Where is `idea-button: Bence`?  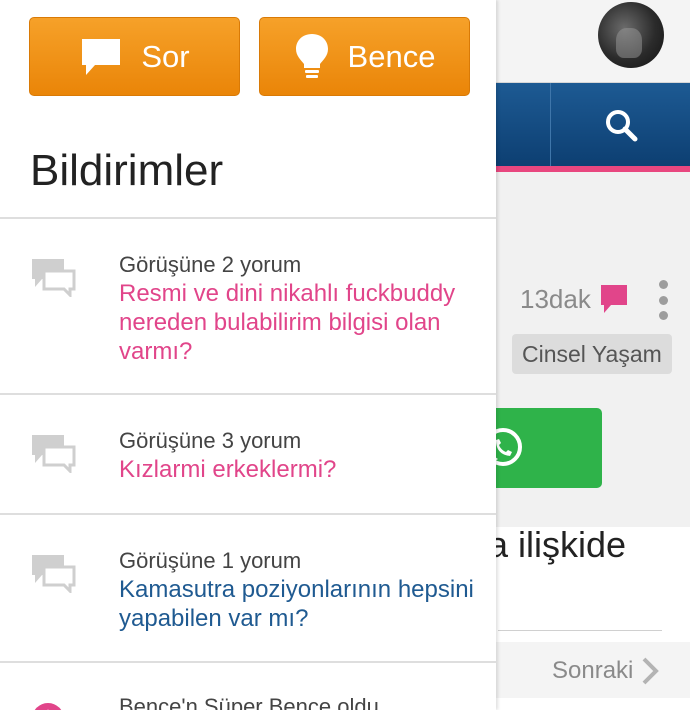 idea-button: Bence is located at coordinates (364, 56).